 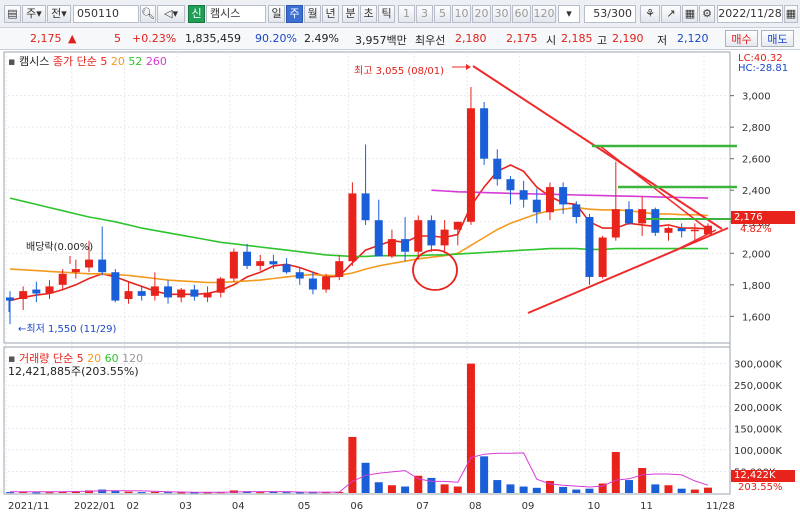 What do you see at coordinates (294, 14) in the screenshot?
I see `period-week: 주` at bounding box center [294, 14].